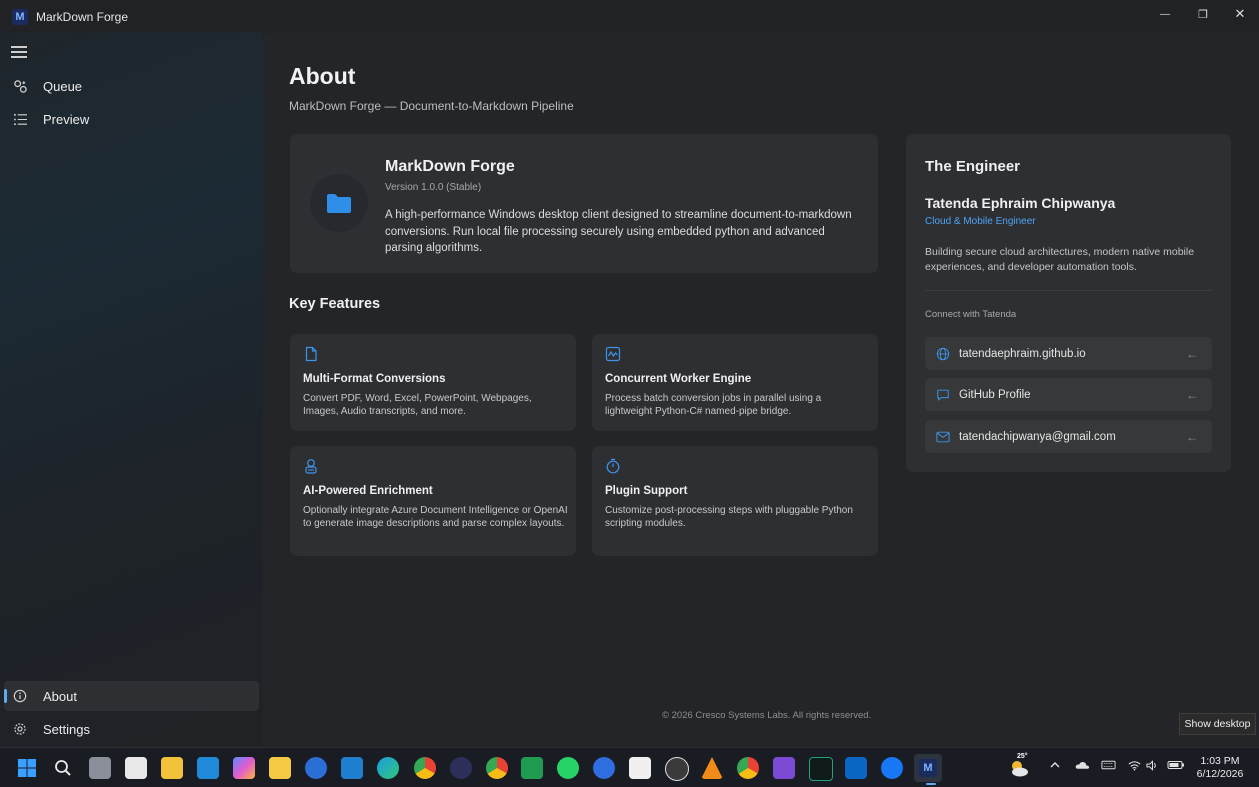 Image resolution: width=1259 pixels, height=787 pixels. What do you see at coordinates (280, 768) in the screenshot?
I see `sticky-notes-icon` at bounding box center [280, 768].